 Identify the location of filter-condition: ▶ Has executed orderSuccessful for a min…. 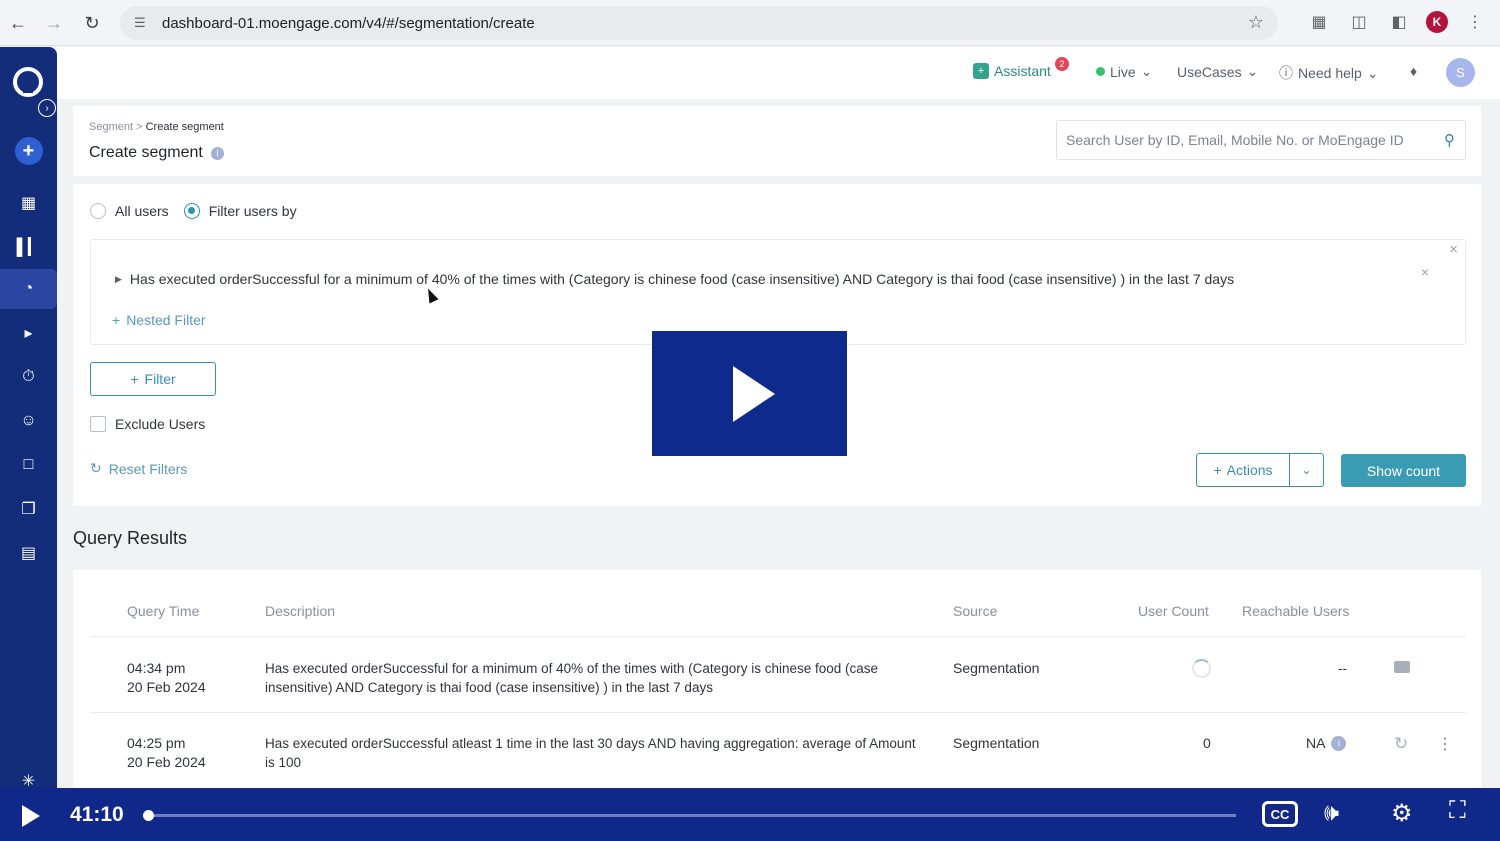
(674, 279).